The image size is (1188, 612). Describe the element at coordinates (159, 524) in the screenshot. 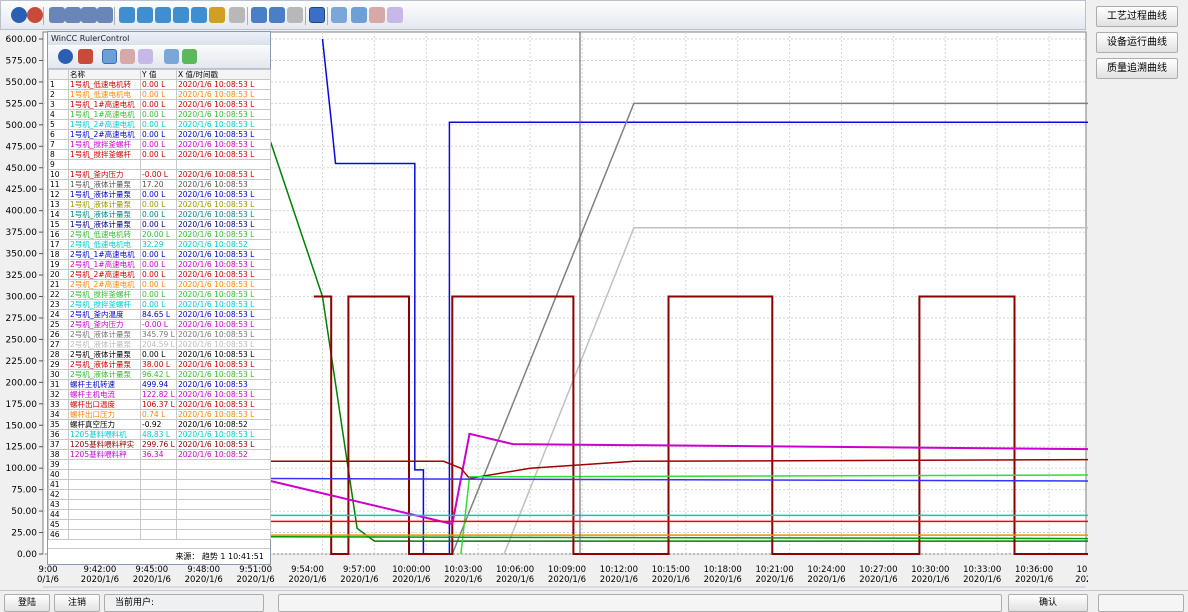

I see `table-row: 45` at that location.